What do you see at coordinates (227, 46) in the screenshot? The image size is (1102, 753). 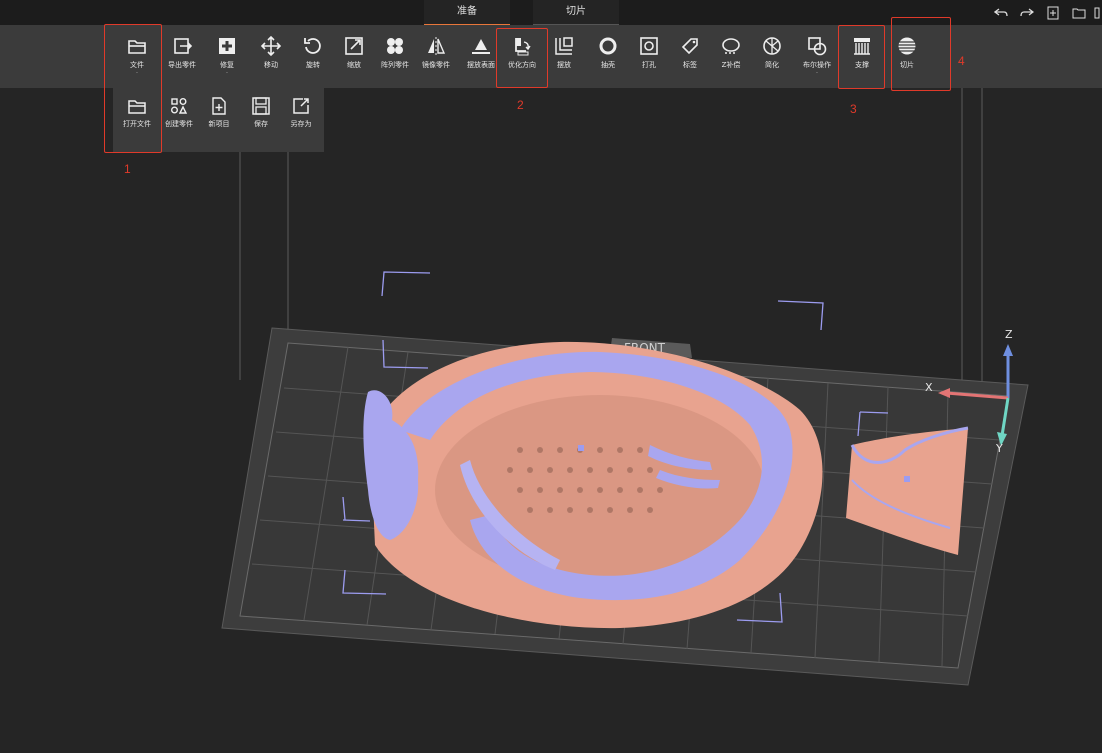 I see `repair-icon` at bounding box center [227, 46].